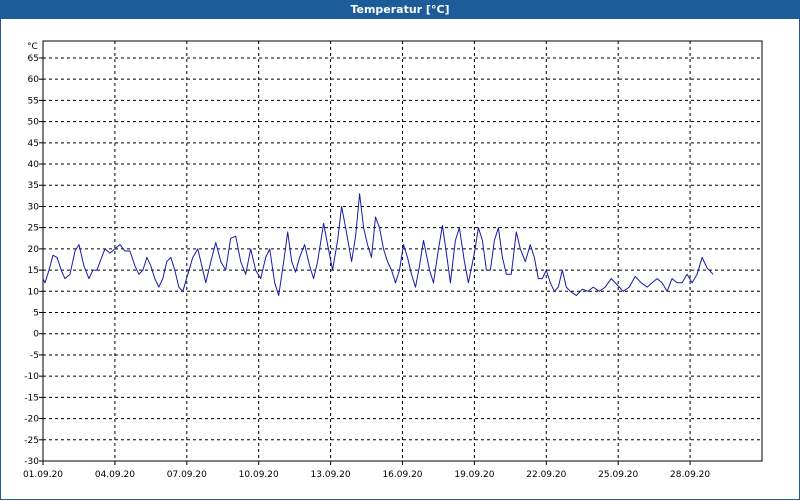 This screenshot has width=800, height=501. What do you see at coordinates (33, 186) in the screenshot?
I see `y-tick-label: 35` at bounding box center [33, 186].